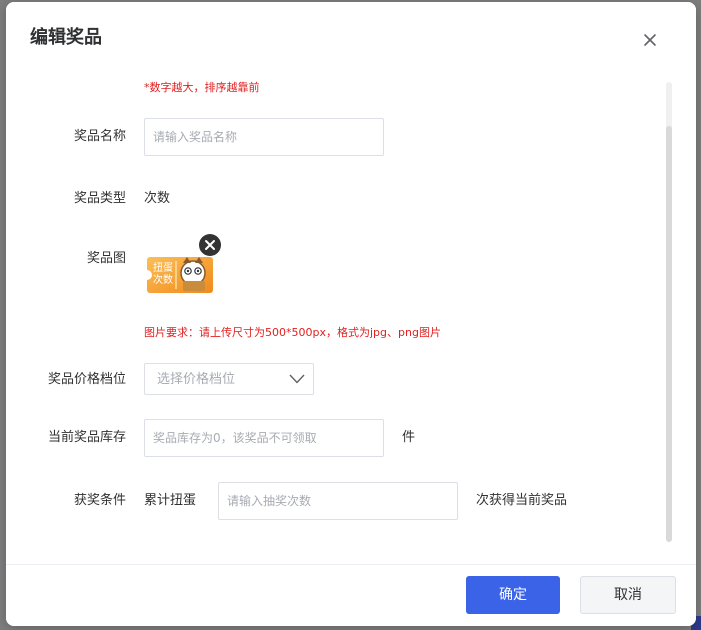 The width and height of the screenshot is (701, 630). Describe the element at coordinates (163, 280) in the screenshot. I see `thumbnail-text-2: 次数` at that location.